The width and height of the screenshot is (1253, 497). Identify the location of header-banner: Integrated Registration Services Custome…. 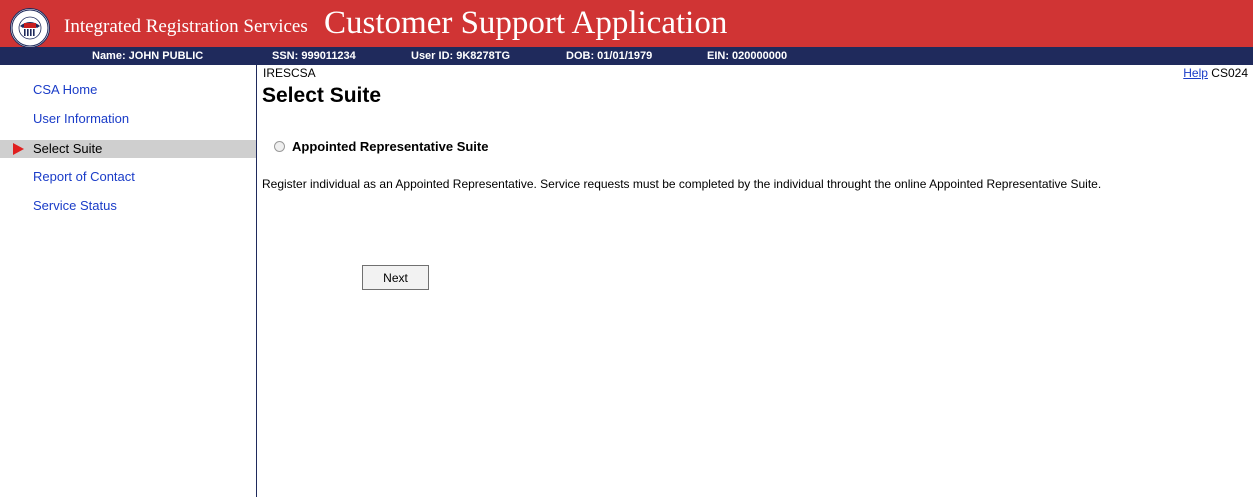
(626, 23).